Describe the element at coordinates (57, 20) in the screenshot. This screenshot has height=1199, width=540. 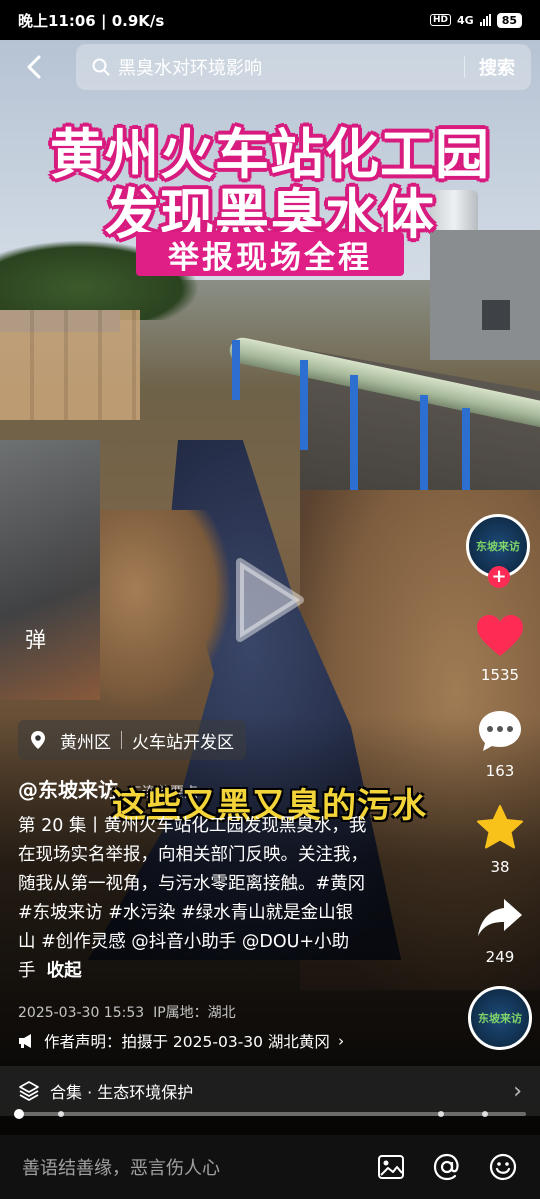
I see `status-time: 晚上11:06` at that location.